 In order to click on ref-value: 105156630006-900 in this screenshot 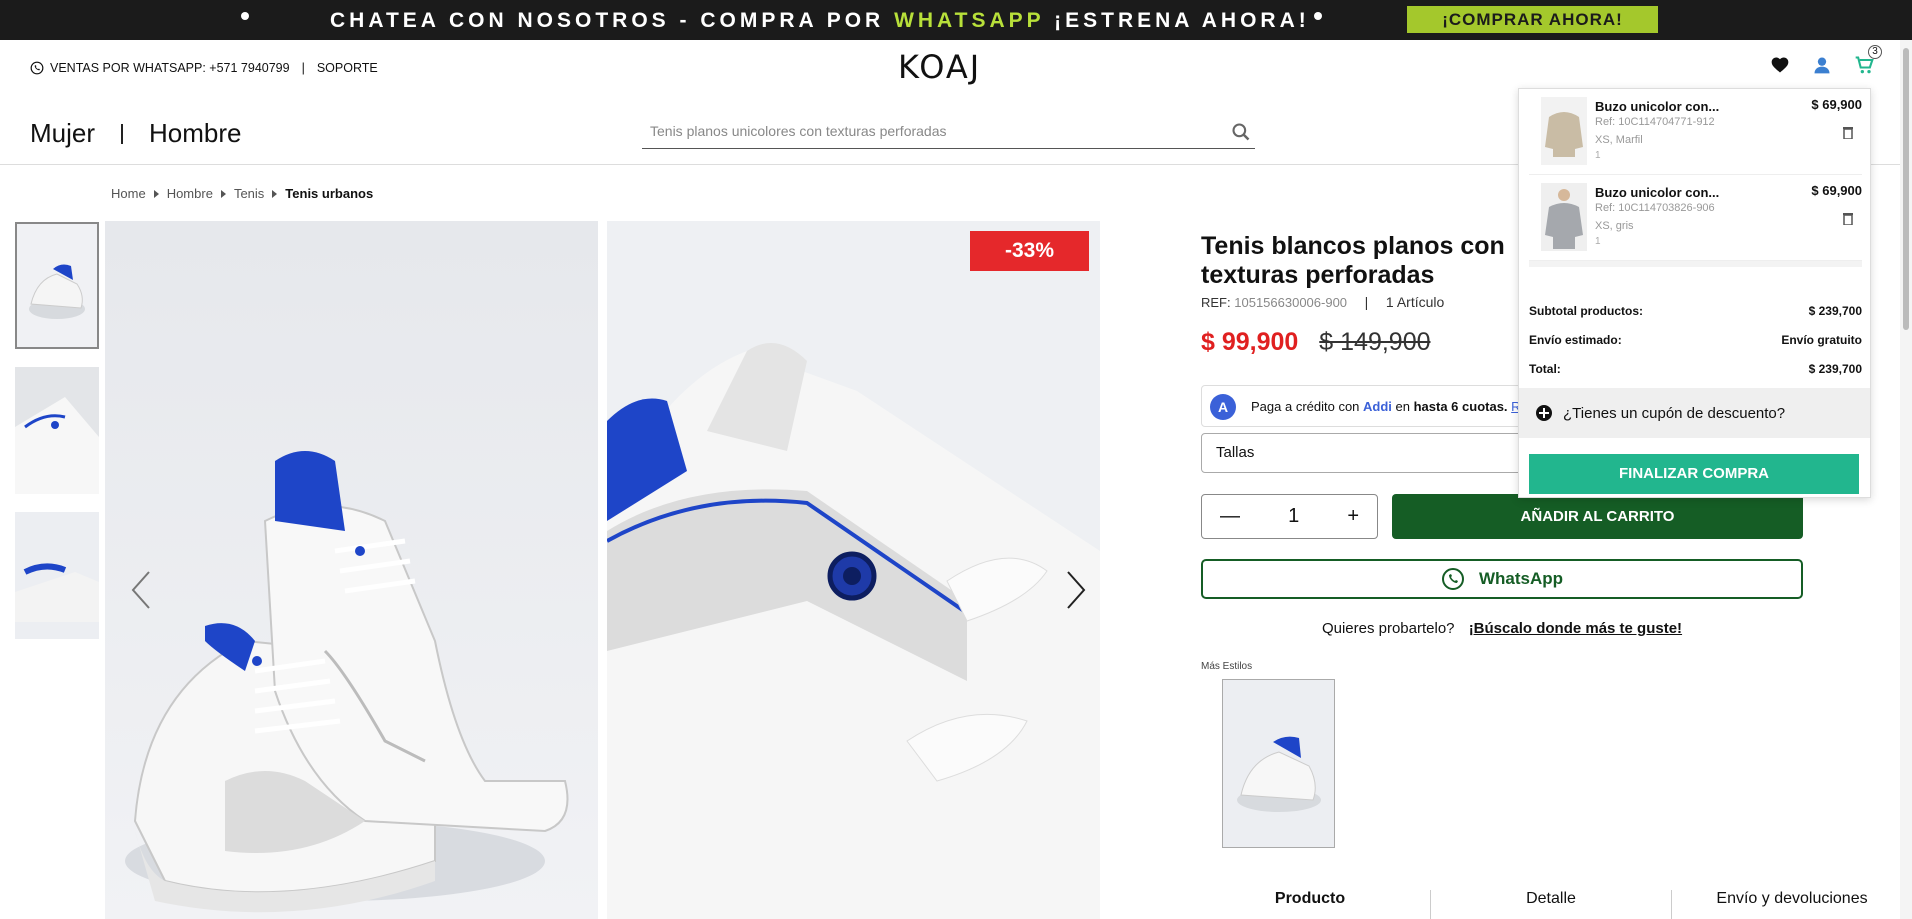, I will do `click(1291, 302)`.